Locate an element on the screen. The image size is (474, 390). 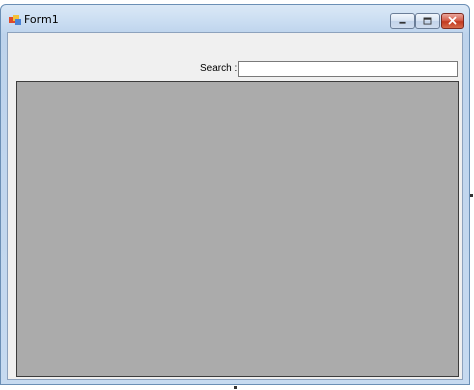
close-icon is located at coordinates (452, 20).